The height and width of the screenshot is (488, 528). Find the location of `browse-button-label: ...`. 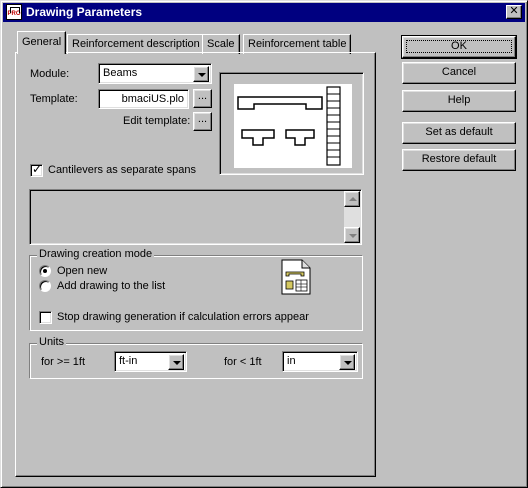

browse-button-label: ... is located at coordinates (202, 96).